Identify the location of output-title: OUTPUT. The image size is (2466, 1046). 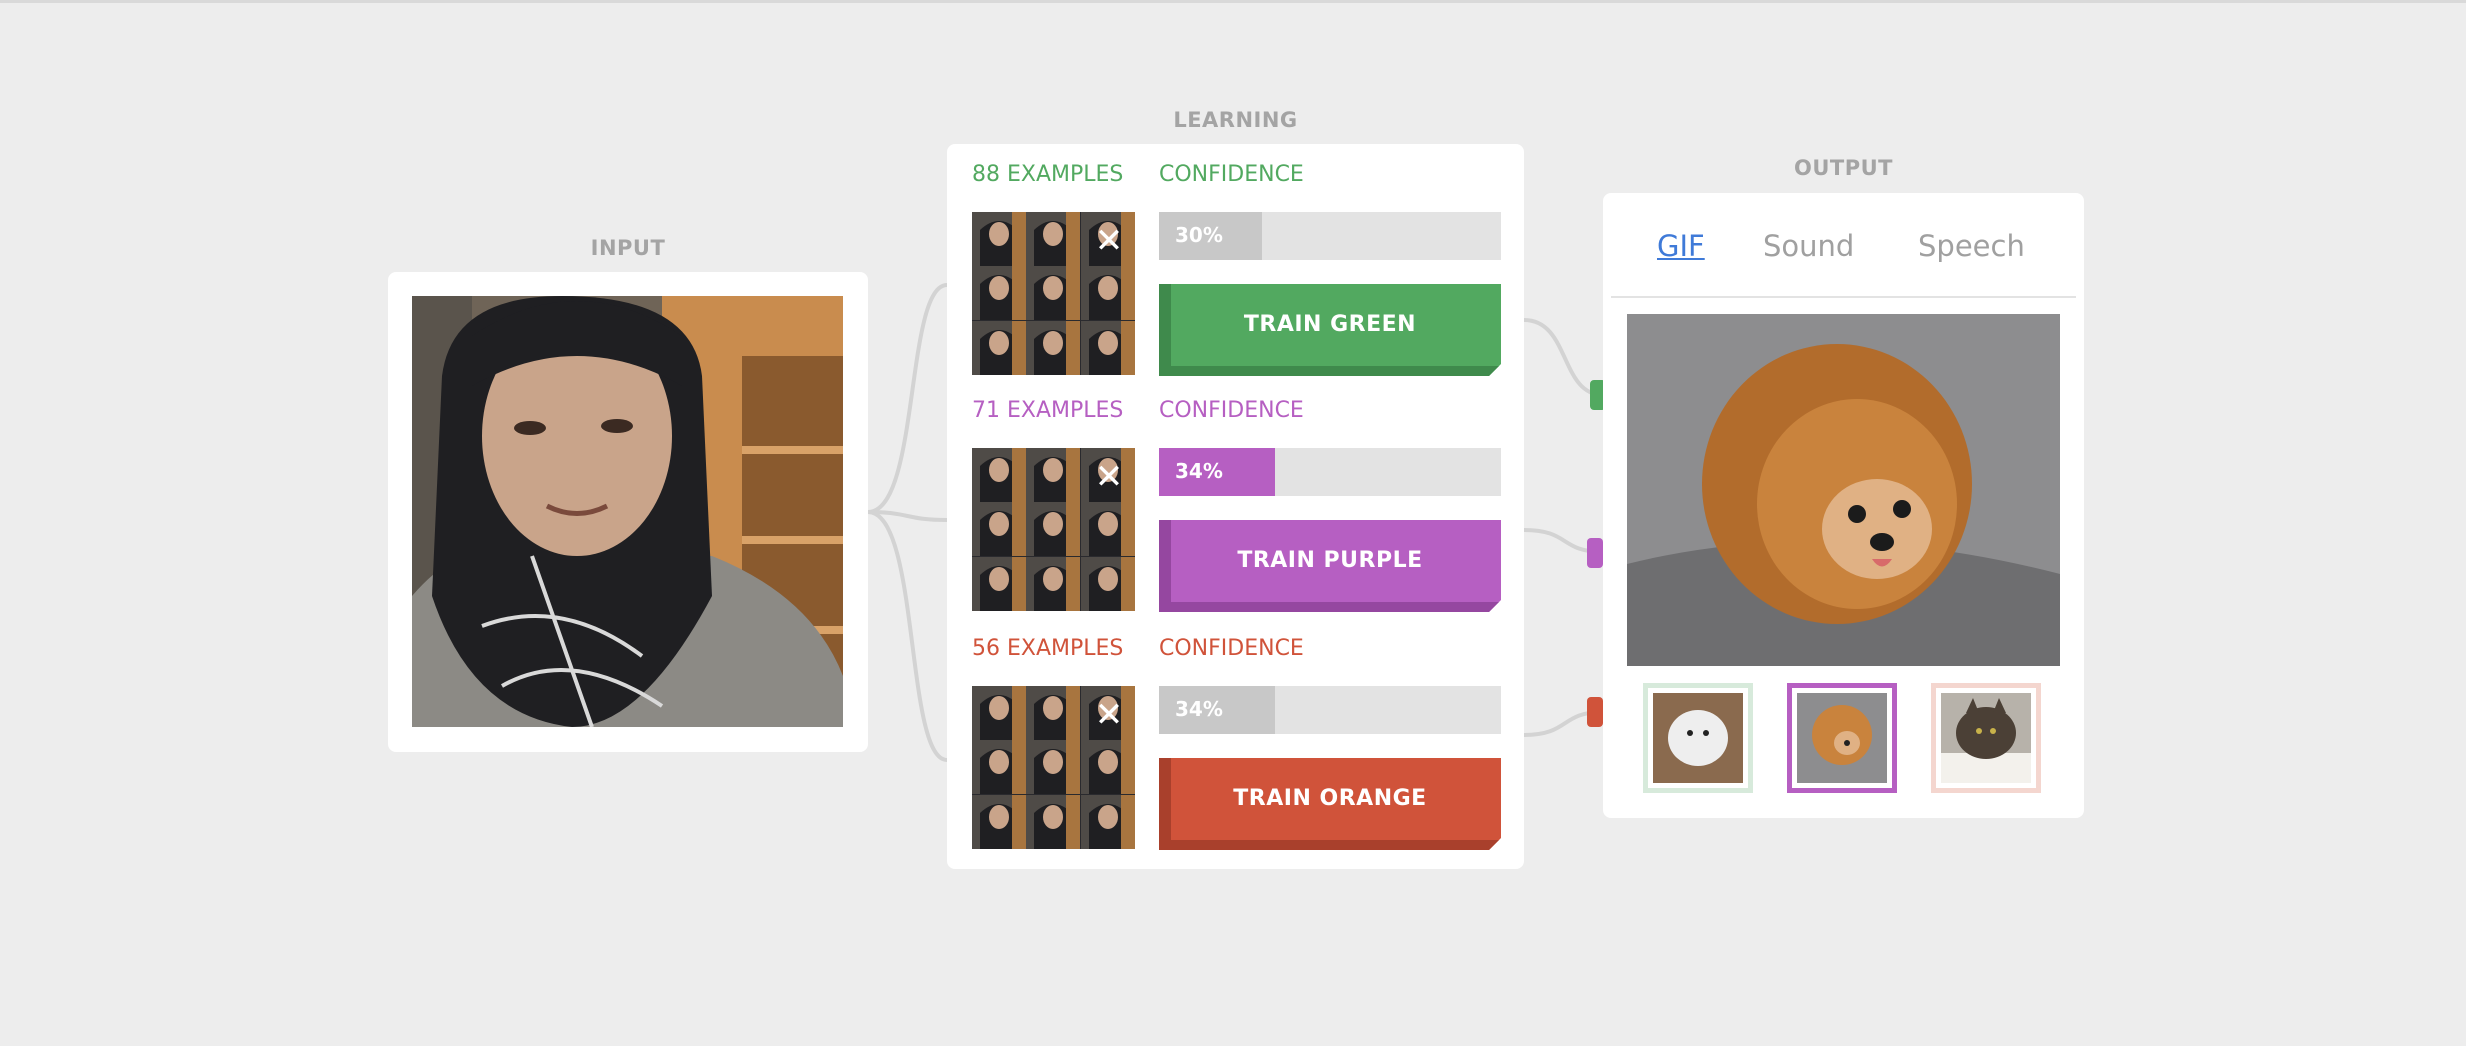
(1843, 168).